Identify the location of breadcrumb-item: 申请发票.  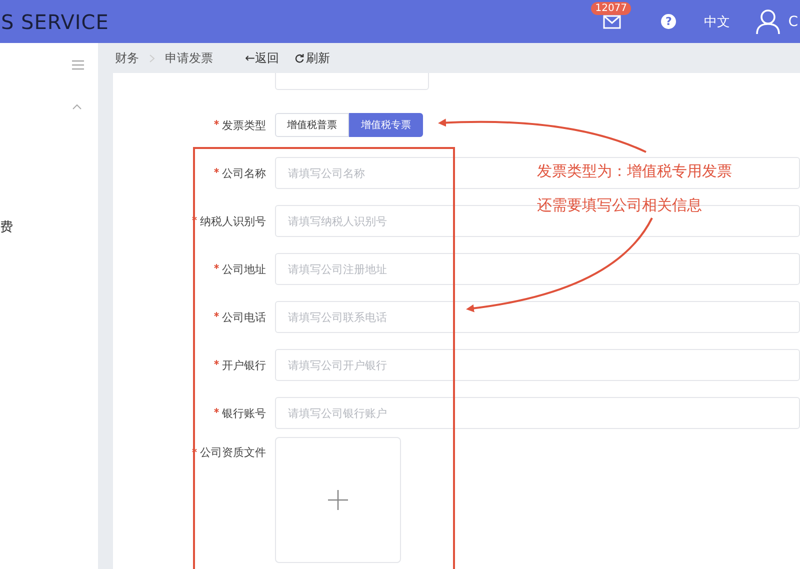
(189, 58).